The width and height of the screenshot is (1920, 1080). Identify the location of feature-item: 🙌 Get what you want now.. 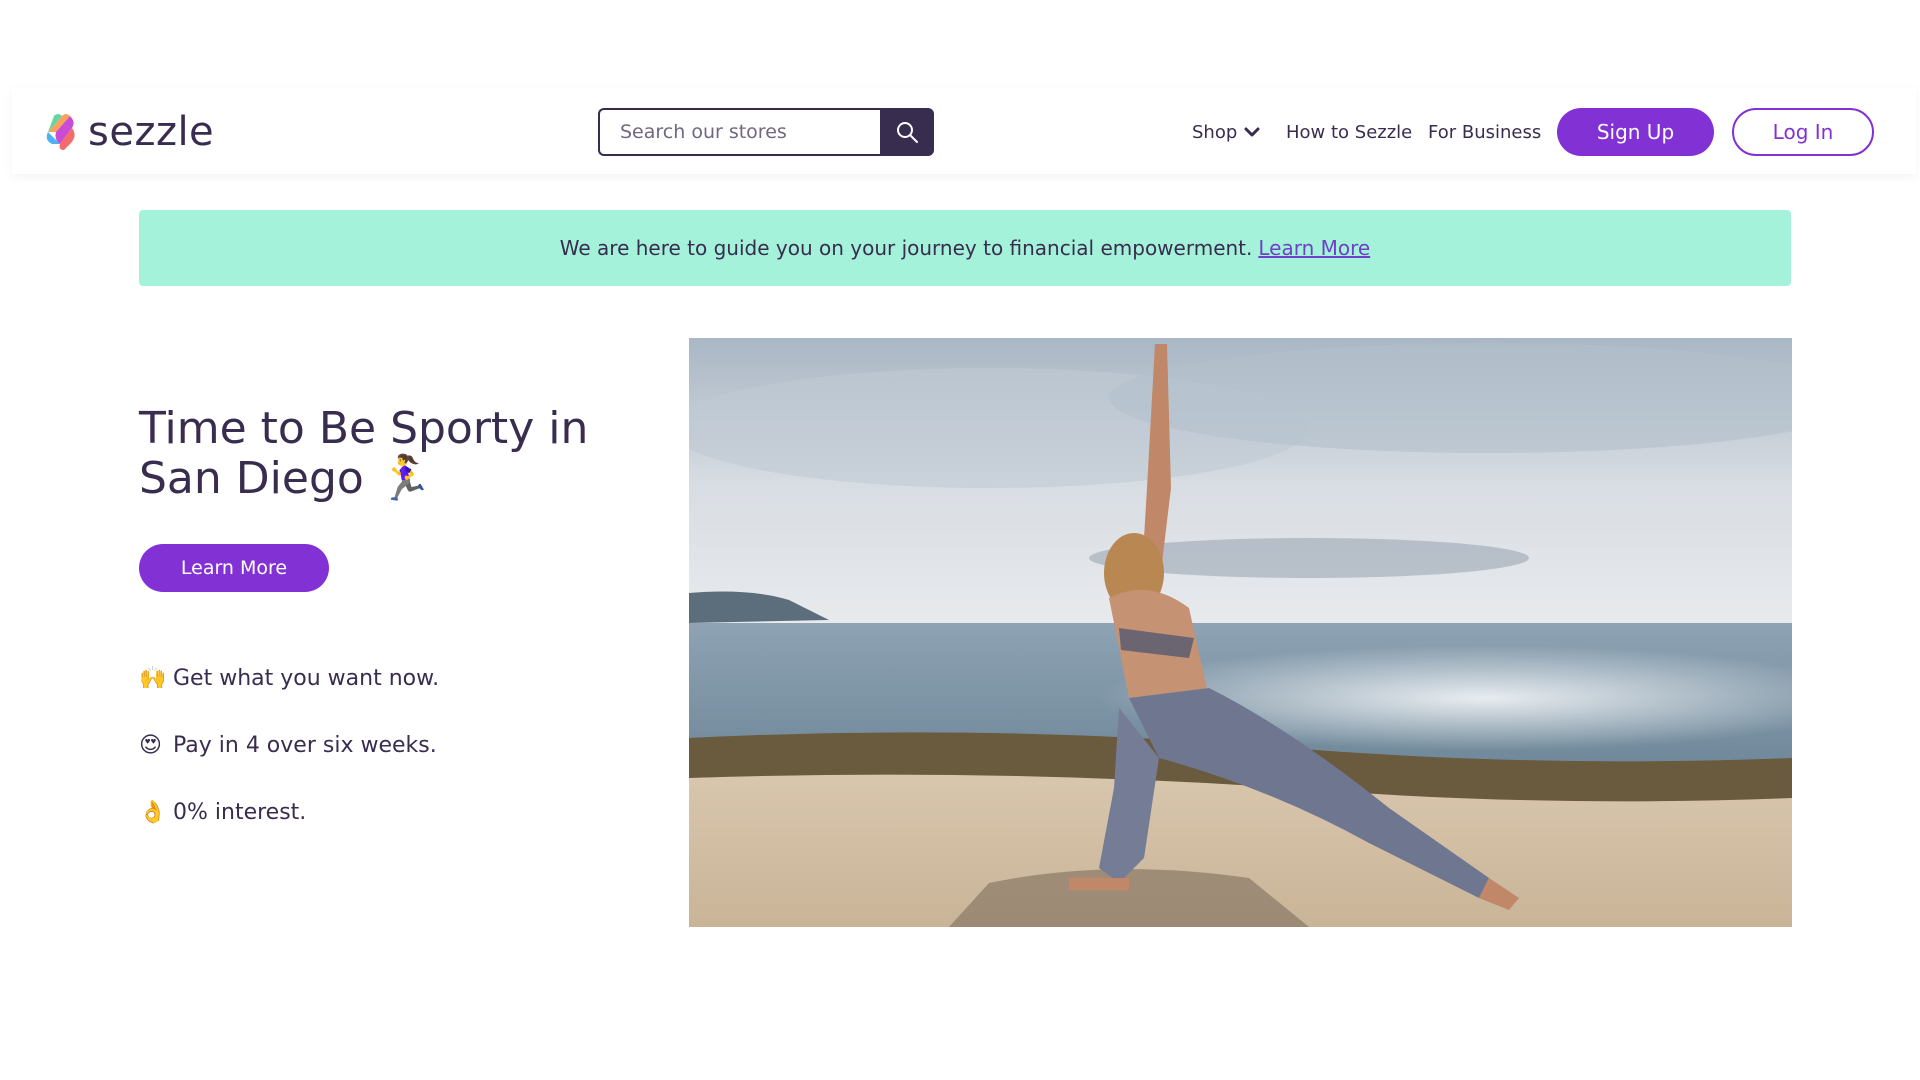
(289, 678).